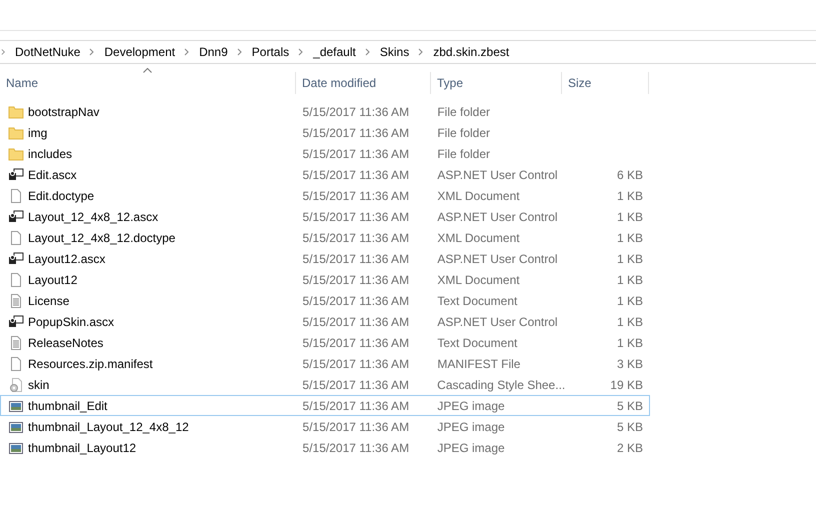 The image size is (816, 517). Describe the element at coordinates (64, 111) in the screenshot. I see `file-name: bootstrapNav` at that location.